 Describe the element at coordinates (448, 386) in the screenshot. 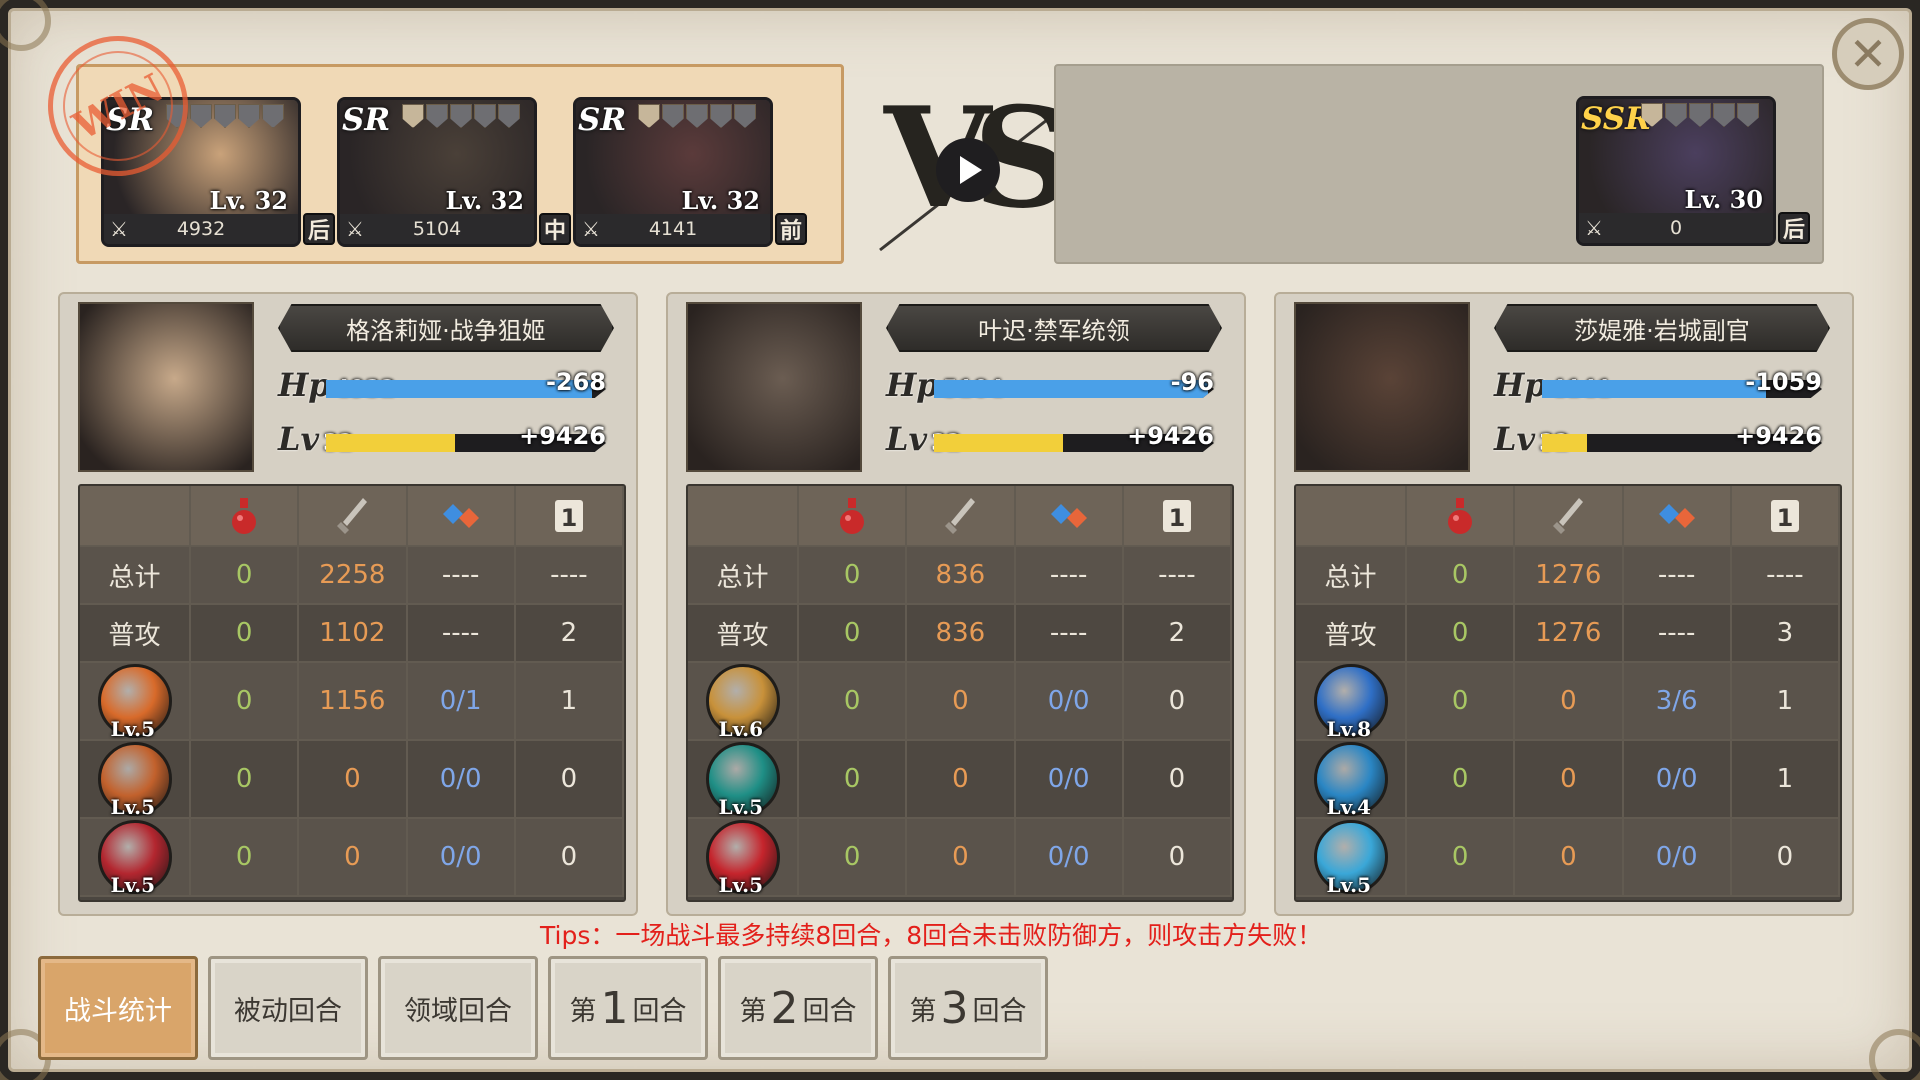

I see `hp-row: Hp4932 -268` at that location.